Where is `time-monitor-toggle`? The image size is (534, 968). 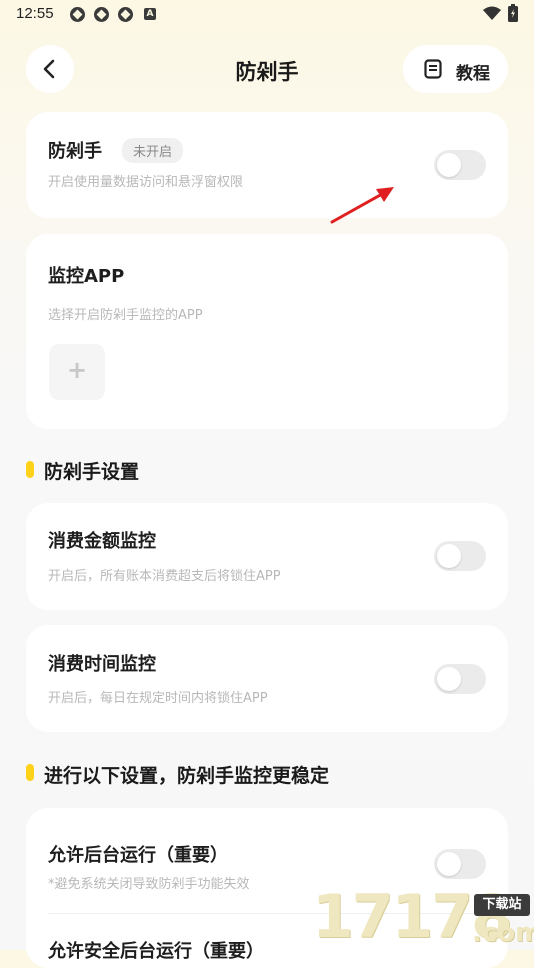 time-monitor-toggle is located at coordinates (460, 679).